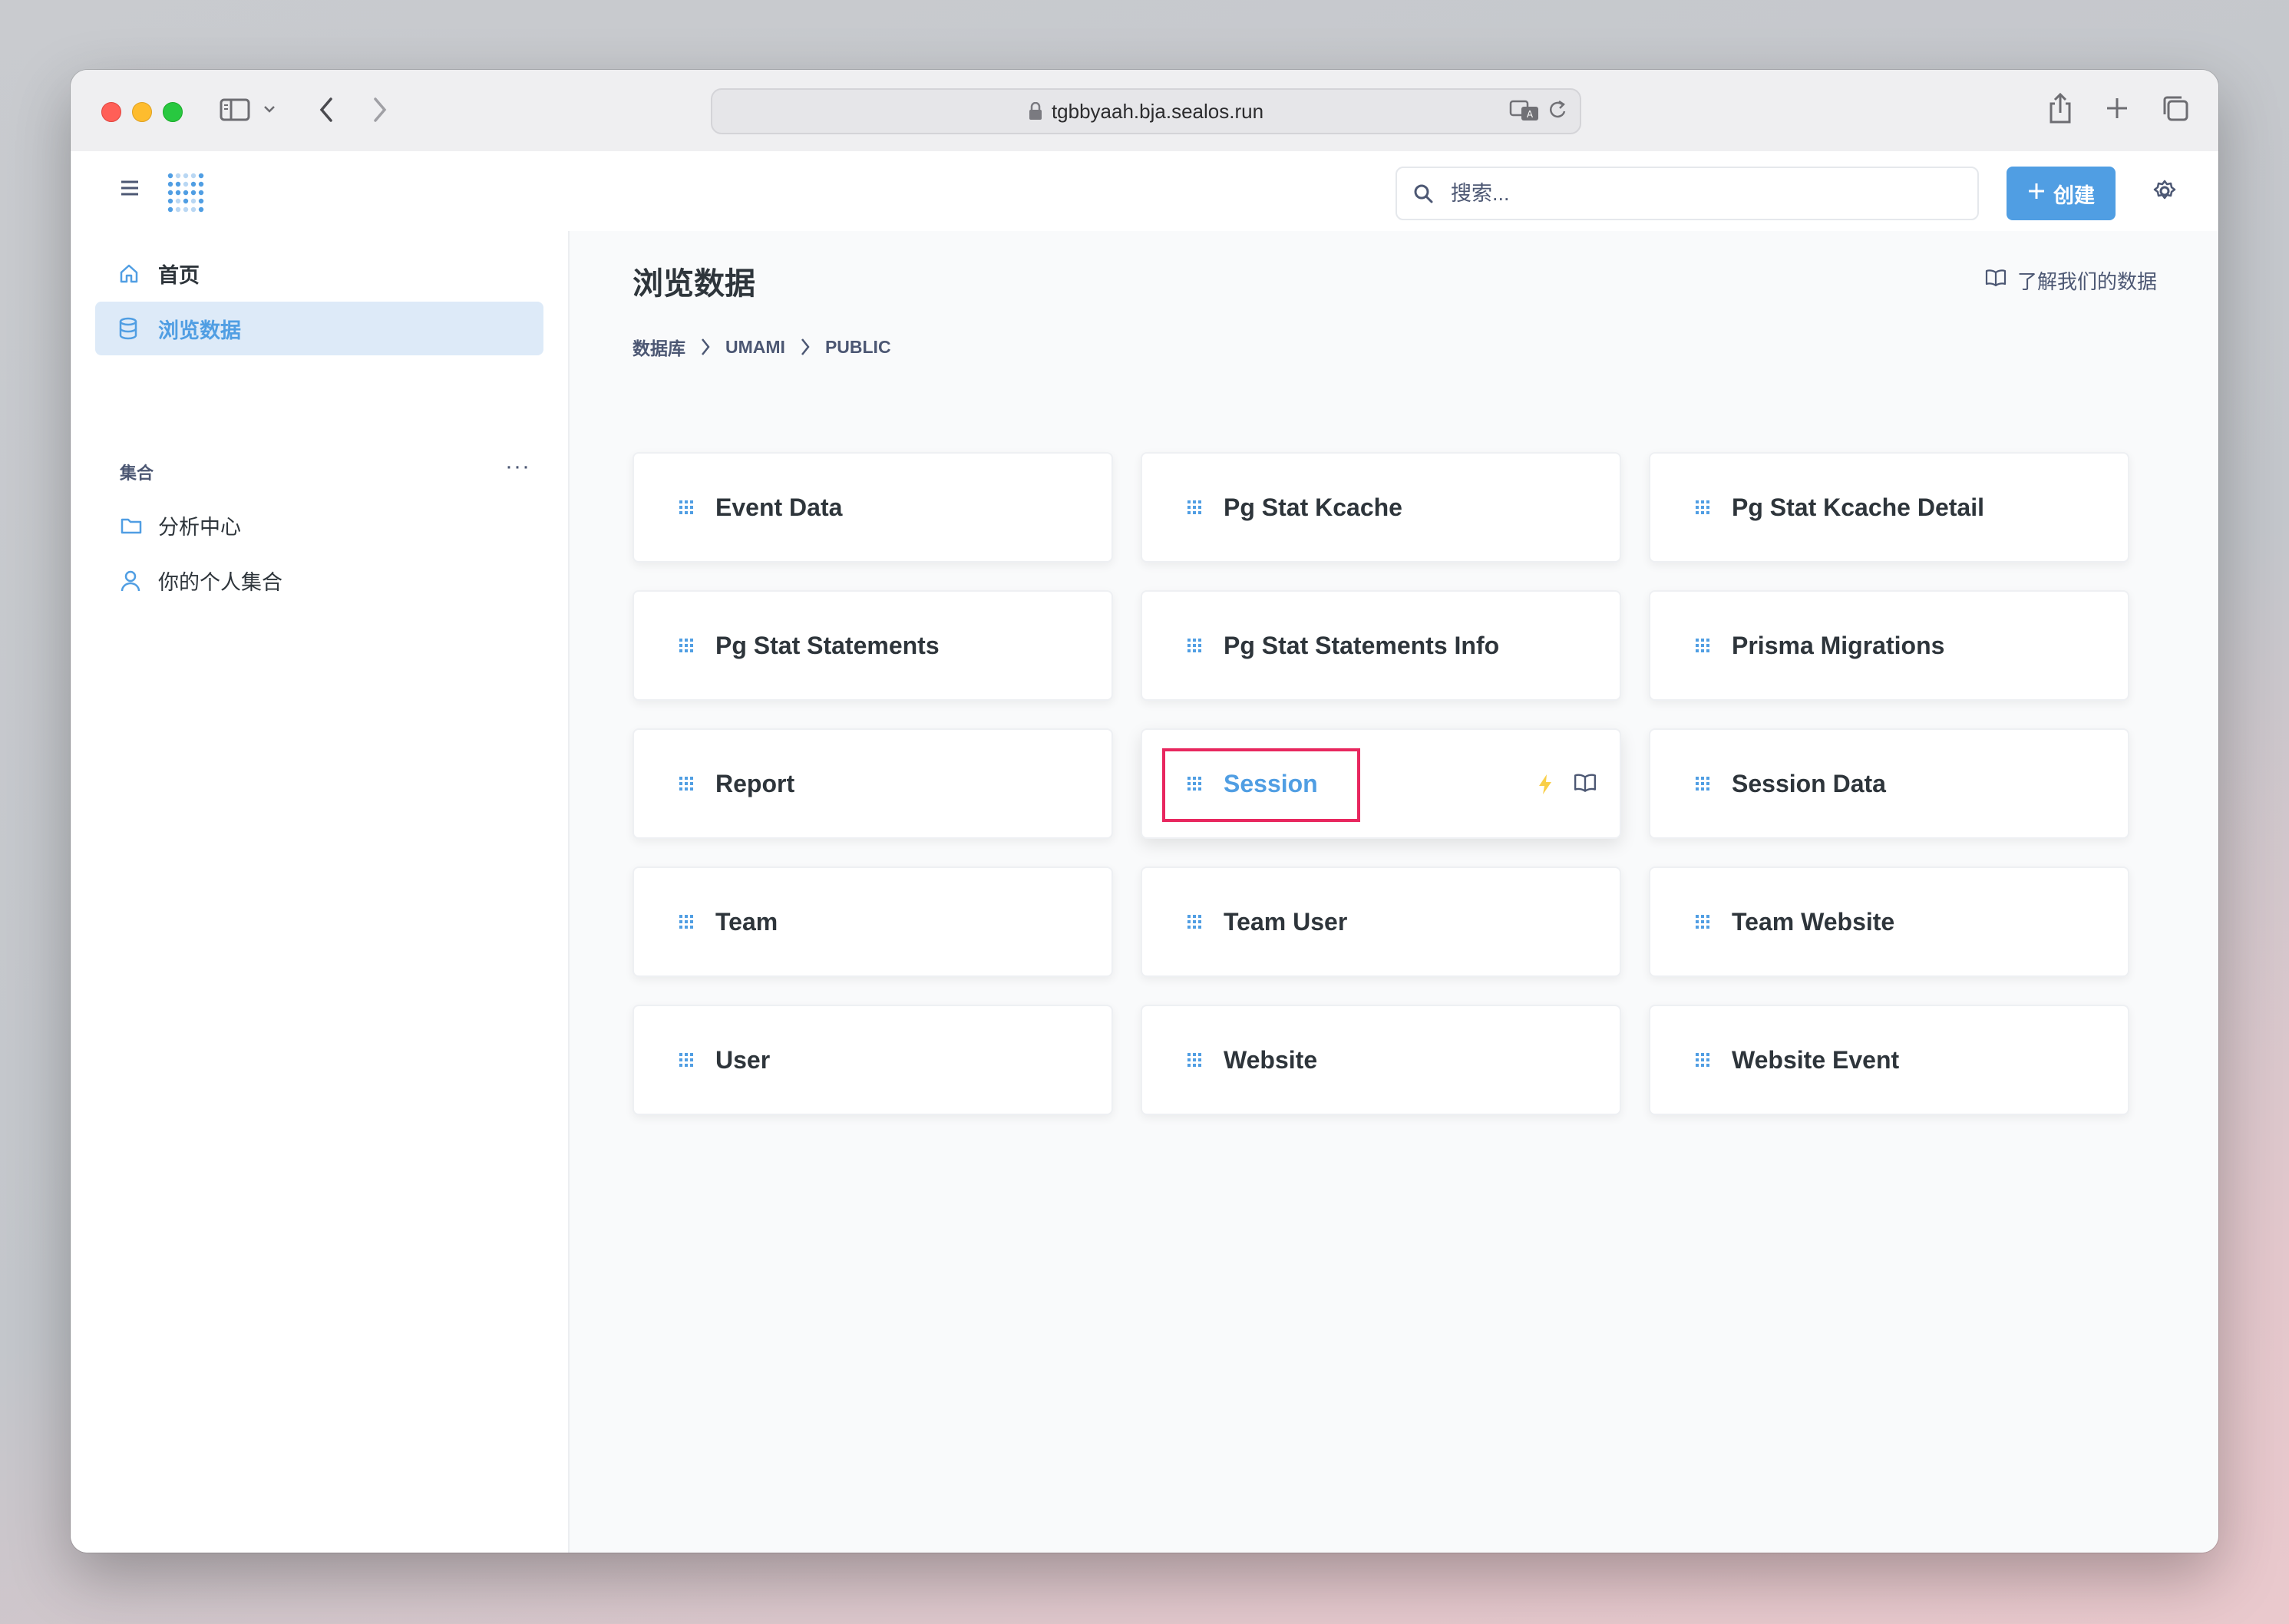 This screenshot has width=2289, height=1624. I want to click on gear-icon, so click(2164, 193).